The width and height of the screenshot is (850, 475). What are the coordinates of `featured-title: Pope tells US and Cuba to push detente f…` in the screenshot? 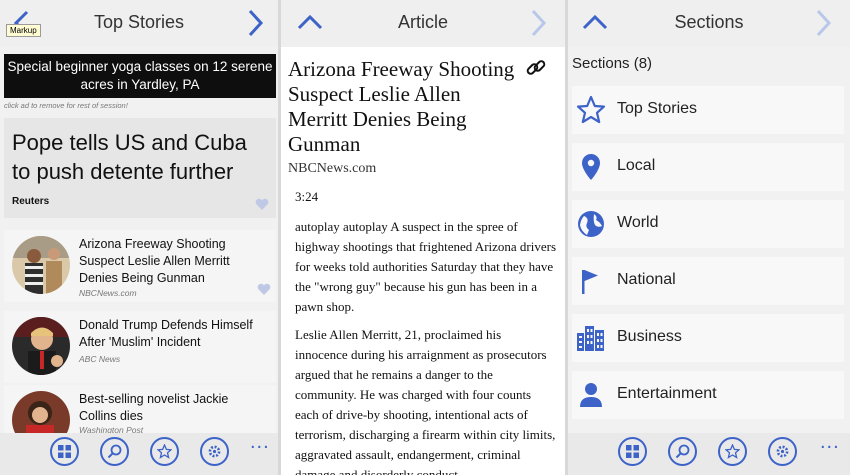 It's located at (129, 157).